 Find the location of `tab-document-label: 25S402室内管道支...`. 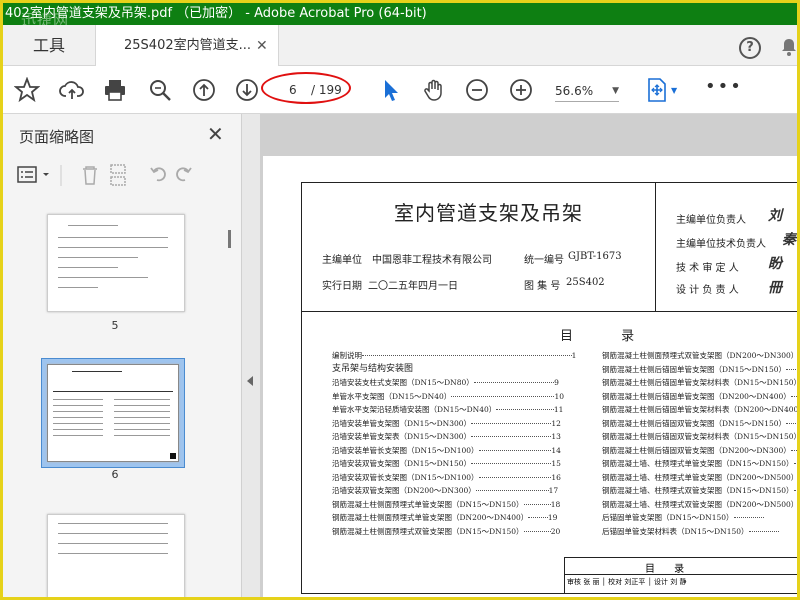

tab-document-label: 25S402室内管道支... is located at coordinates (188, 45).